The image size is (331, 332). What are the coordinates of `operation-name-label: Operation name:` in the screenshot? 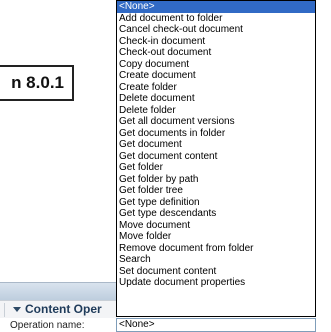 It's located at (47, 325).